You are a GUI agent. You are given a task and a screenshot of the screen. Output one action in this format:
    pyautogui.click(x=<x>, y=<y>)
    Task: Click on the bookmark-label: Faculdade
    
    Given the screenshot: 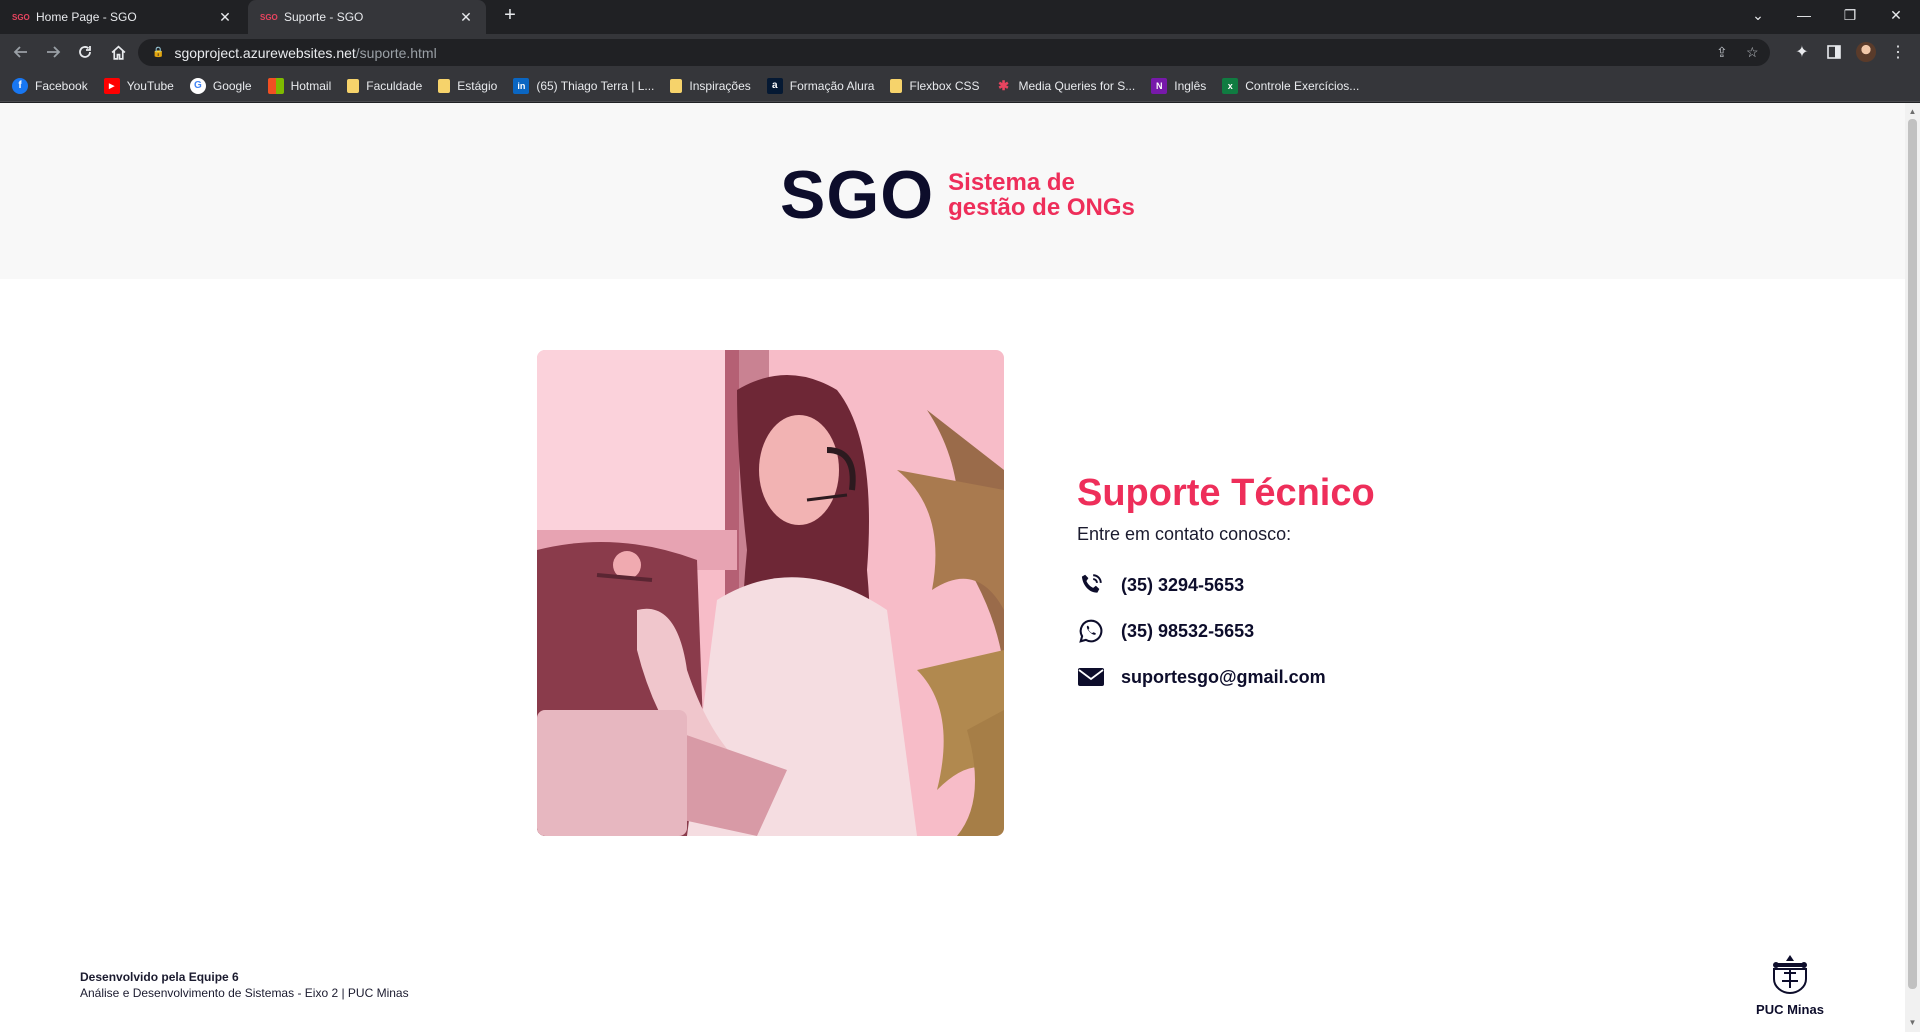 What is the action you would take?
    pyautogui.click(x=394, y=85)
    